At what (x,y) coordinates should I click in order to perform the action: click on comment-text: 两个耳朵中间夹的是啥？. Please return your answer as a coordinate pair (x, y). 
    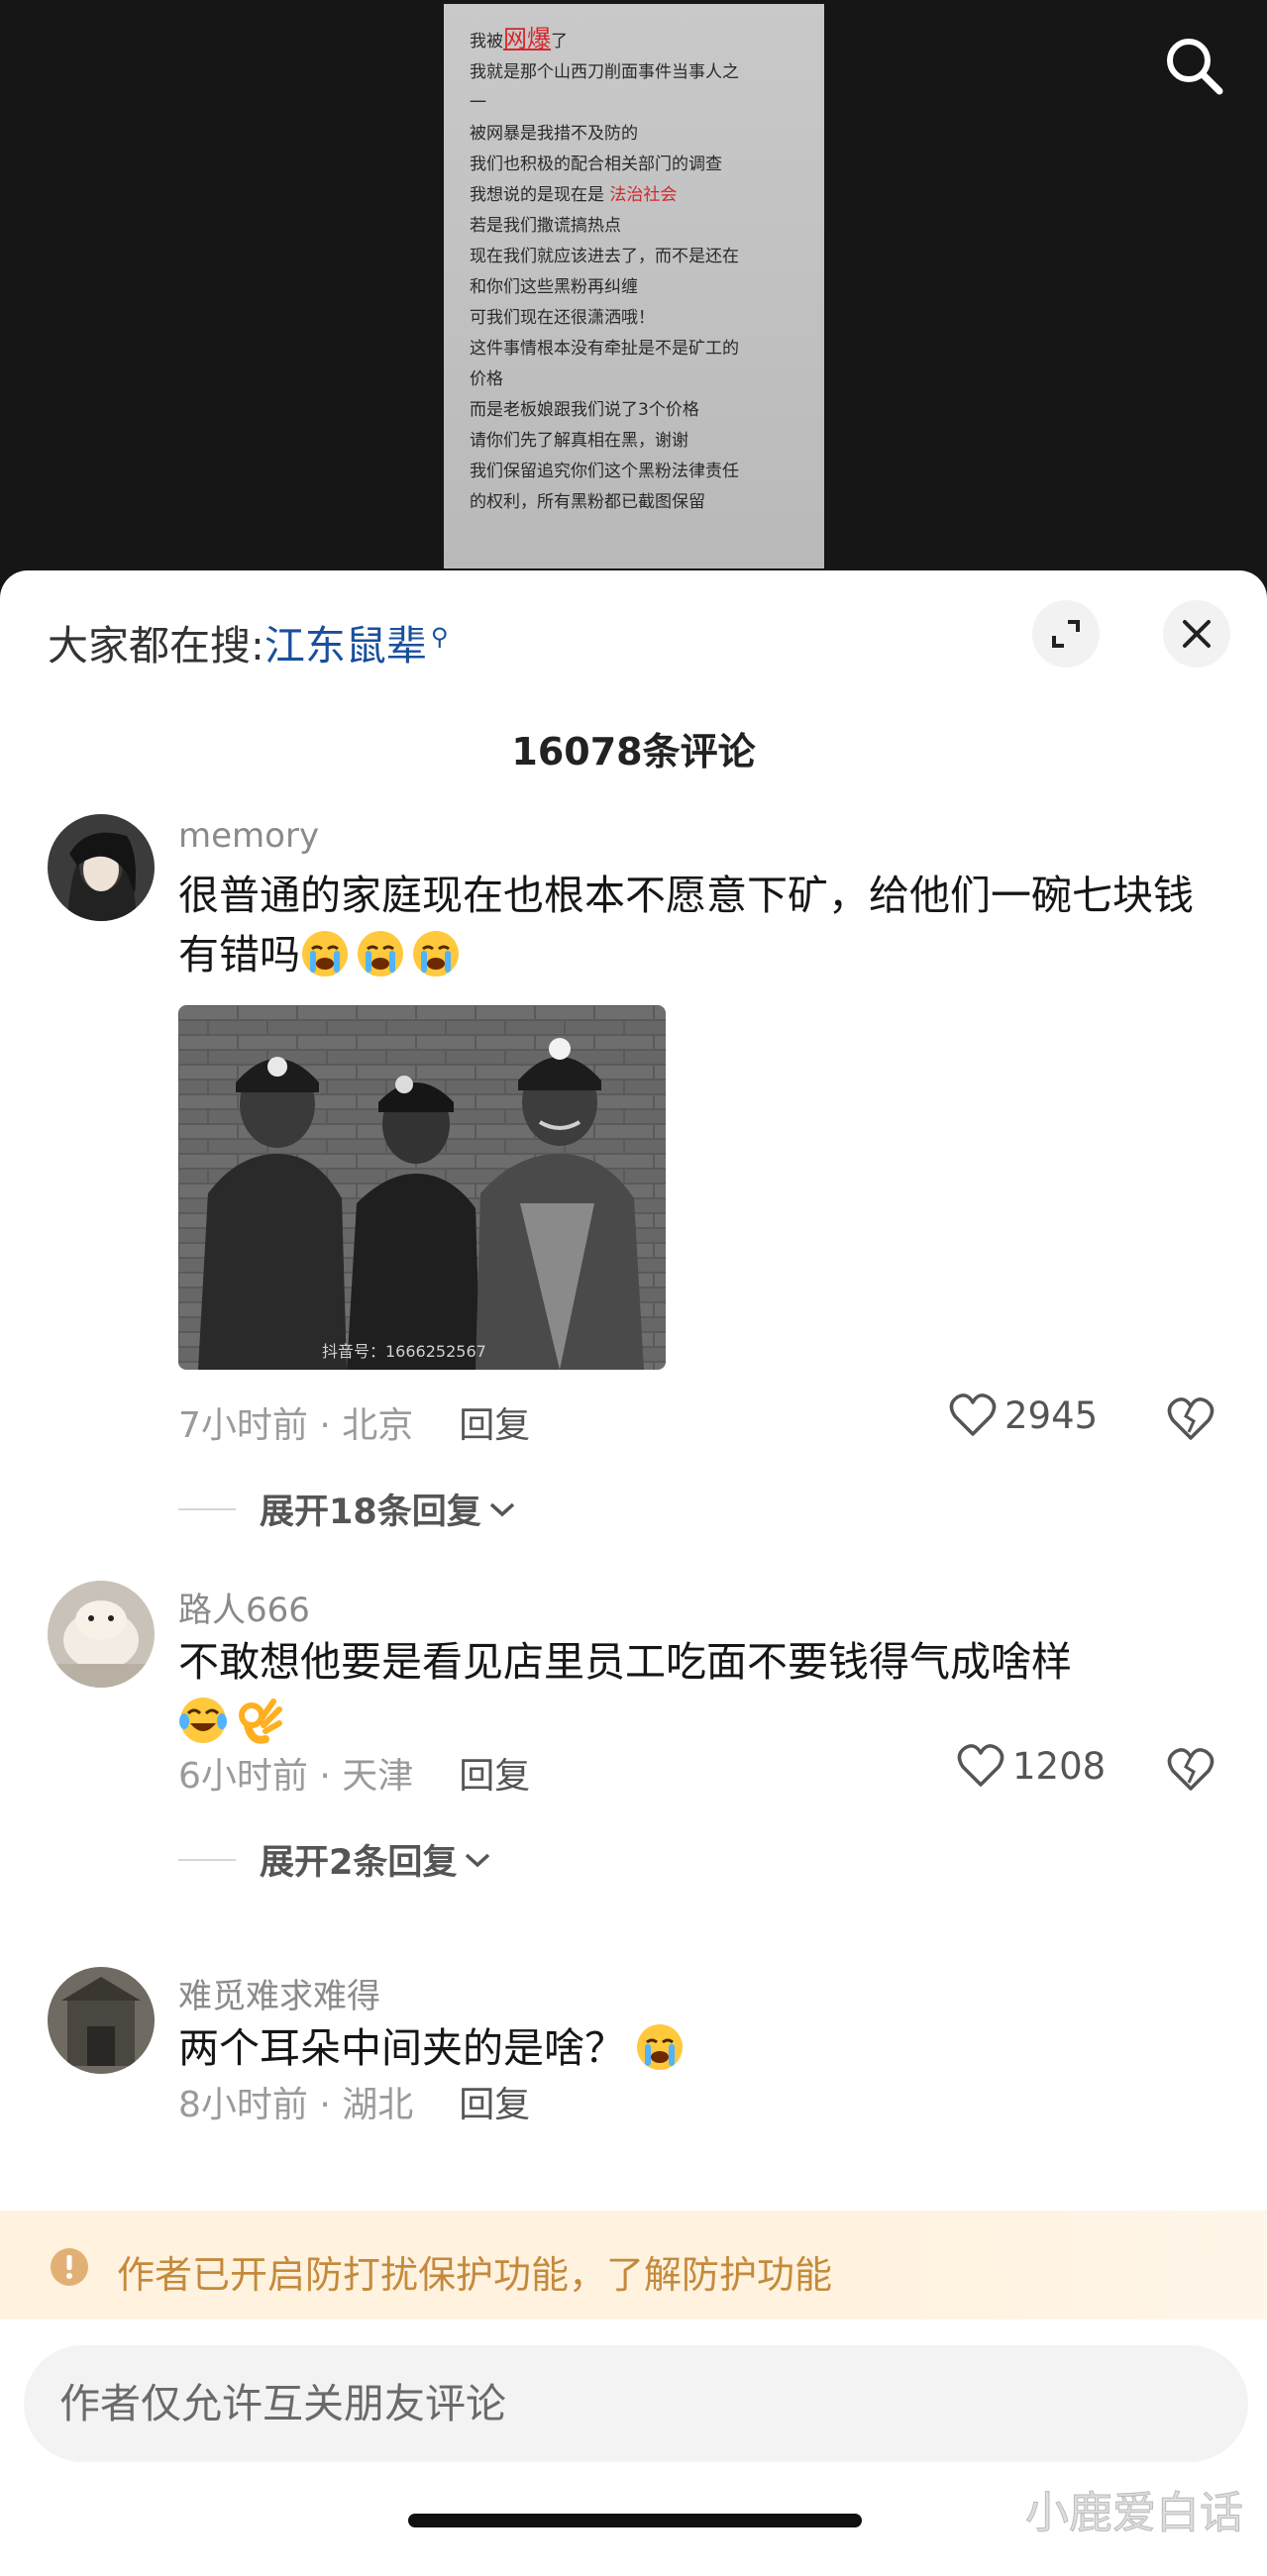
    Looking at the image, I should click on (698, 2048).